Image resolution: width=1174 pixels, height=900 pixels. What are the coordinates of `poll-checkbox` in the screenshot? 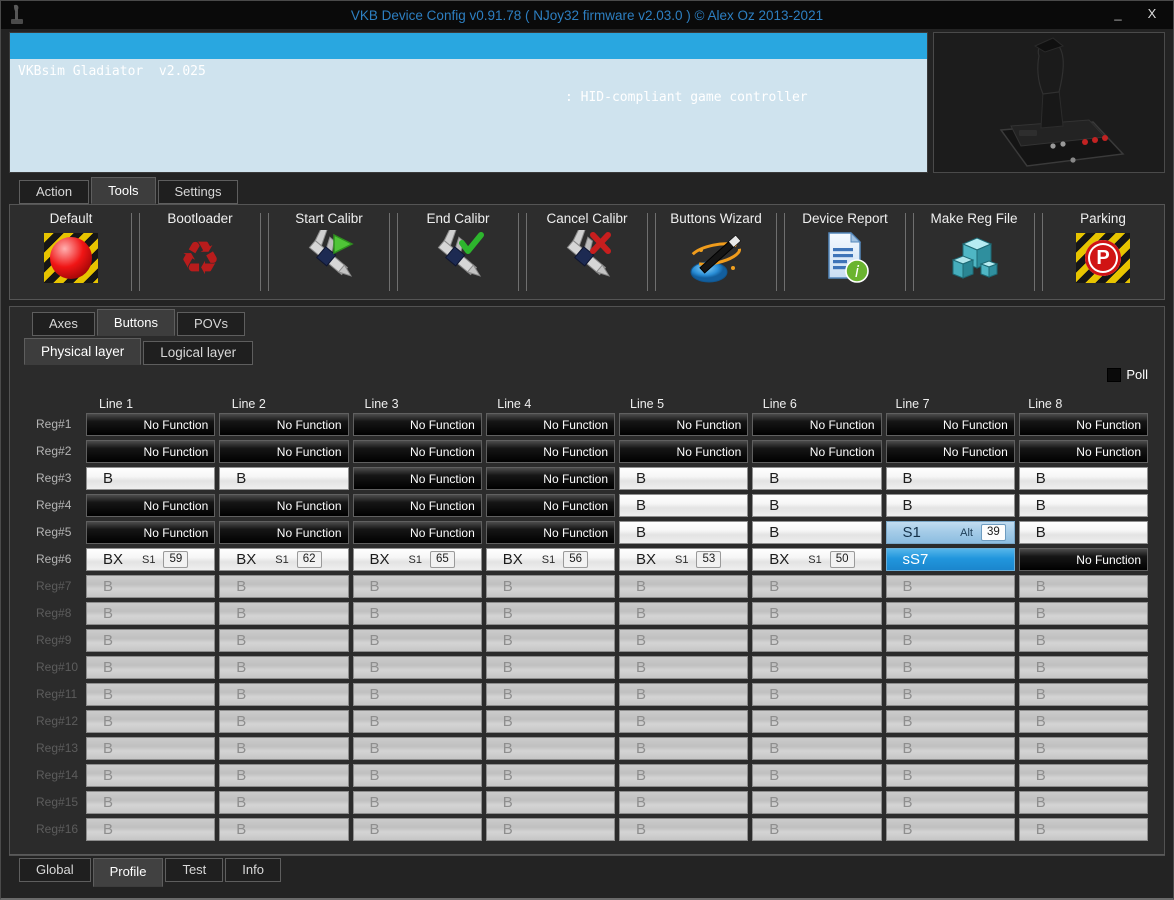 It's located at (1114, 374).